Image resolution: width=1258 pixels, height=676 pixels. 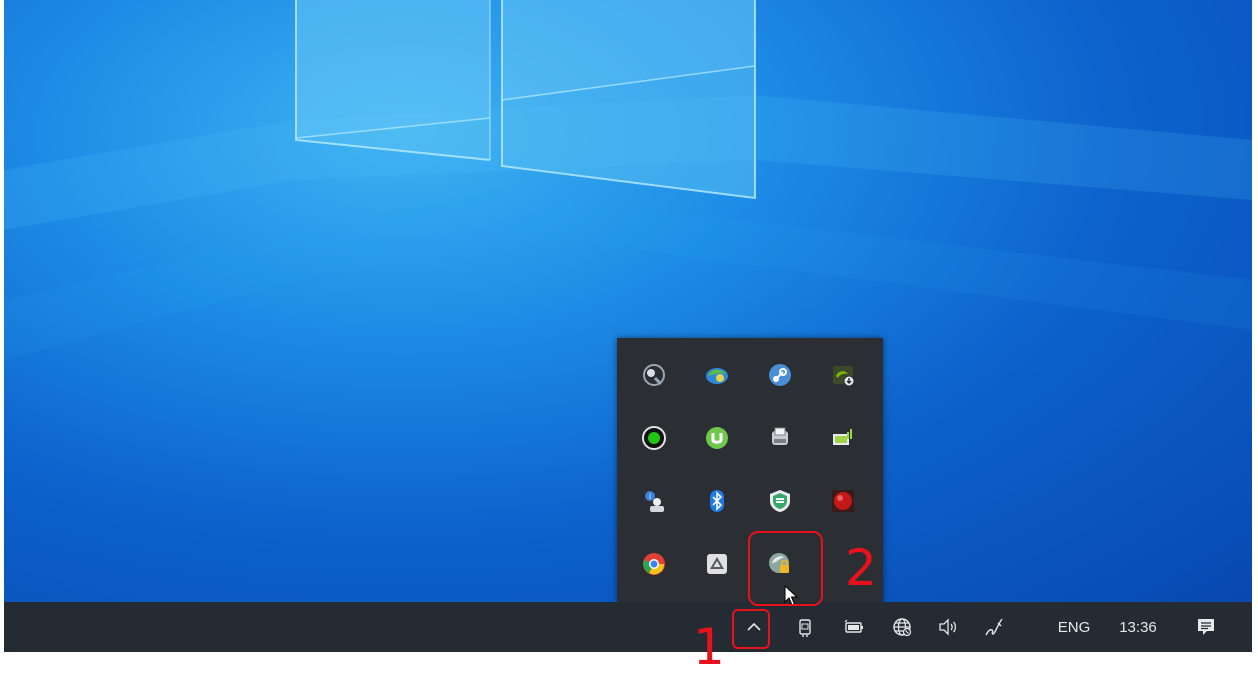 I want to click on network-globe-icon, so click(x=902, y=627).